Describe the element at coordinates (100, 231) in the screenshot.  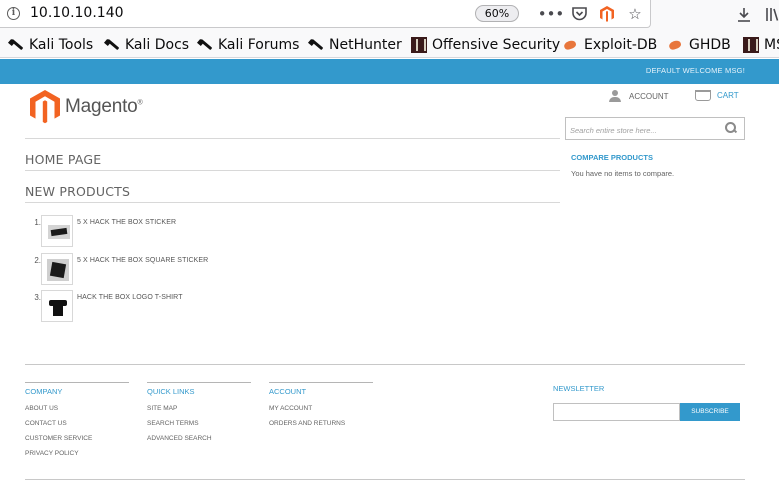
I see `product-item: 1. 5 X HACK THE BOX STICKER` at that location.